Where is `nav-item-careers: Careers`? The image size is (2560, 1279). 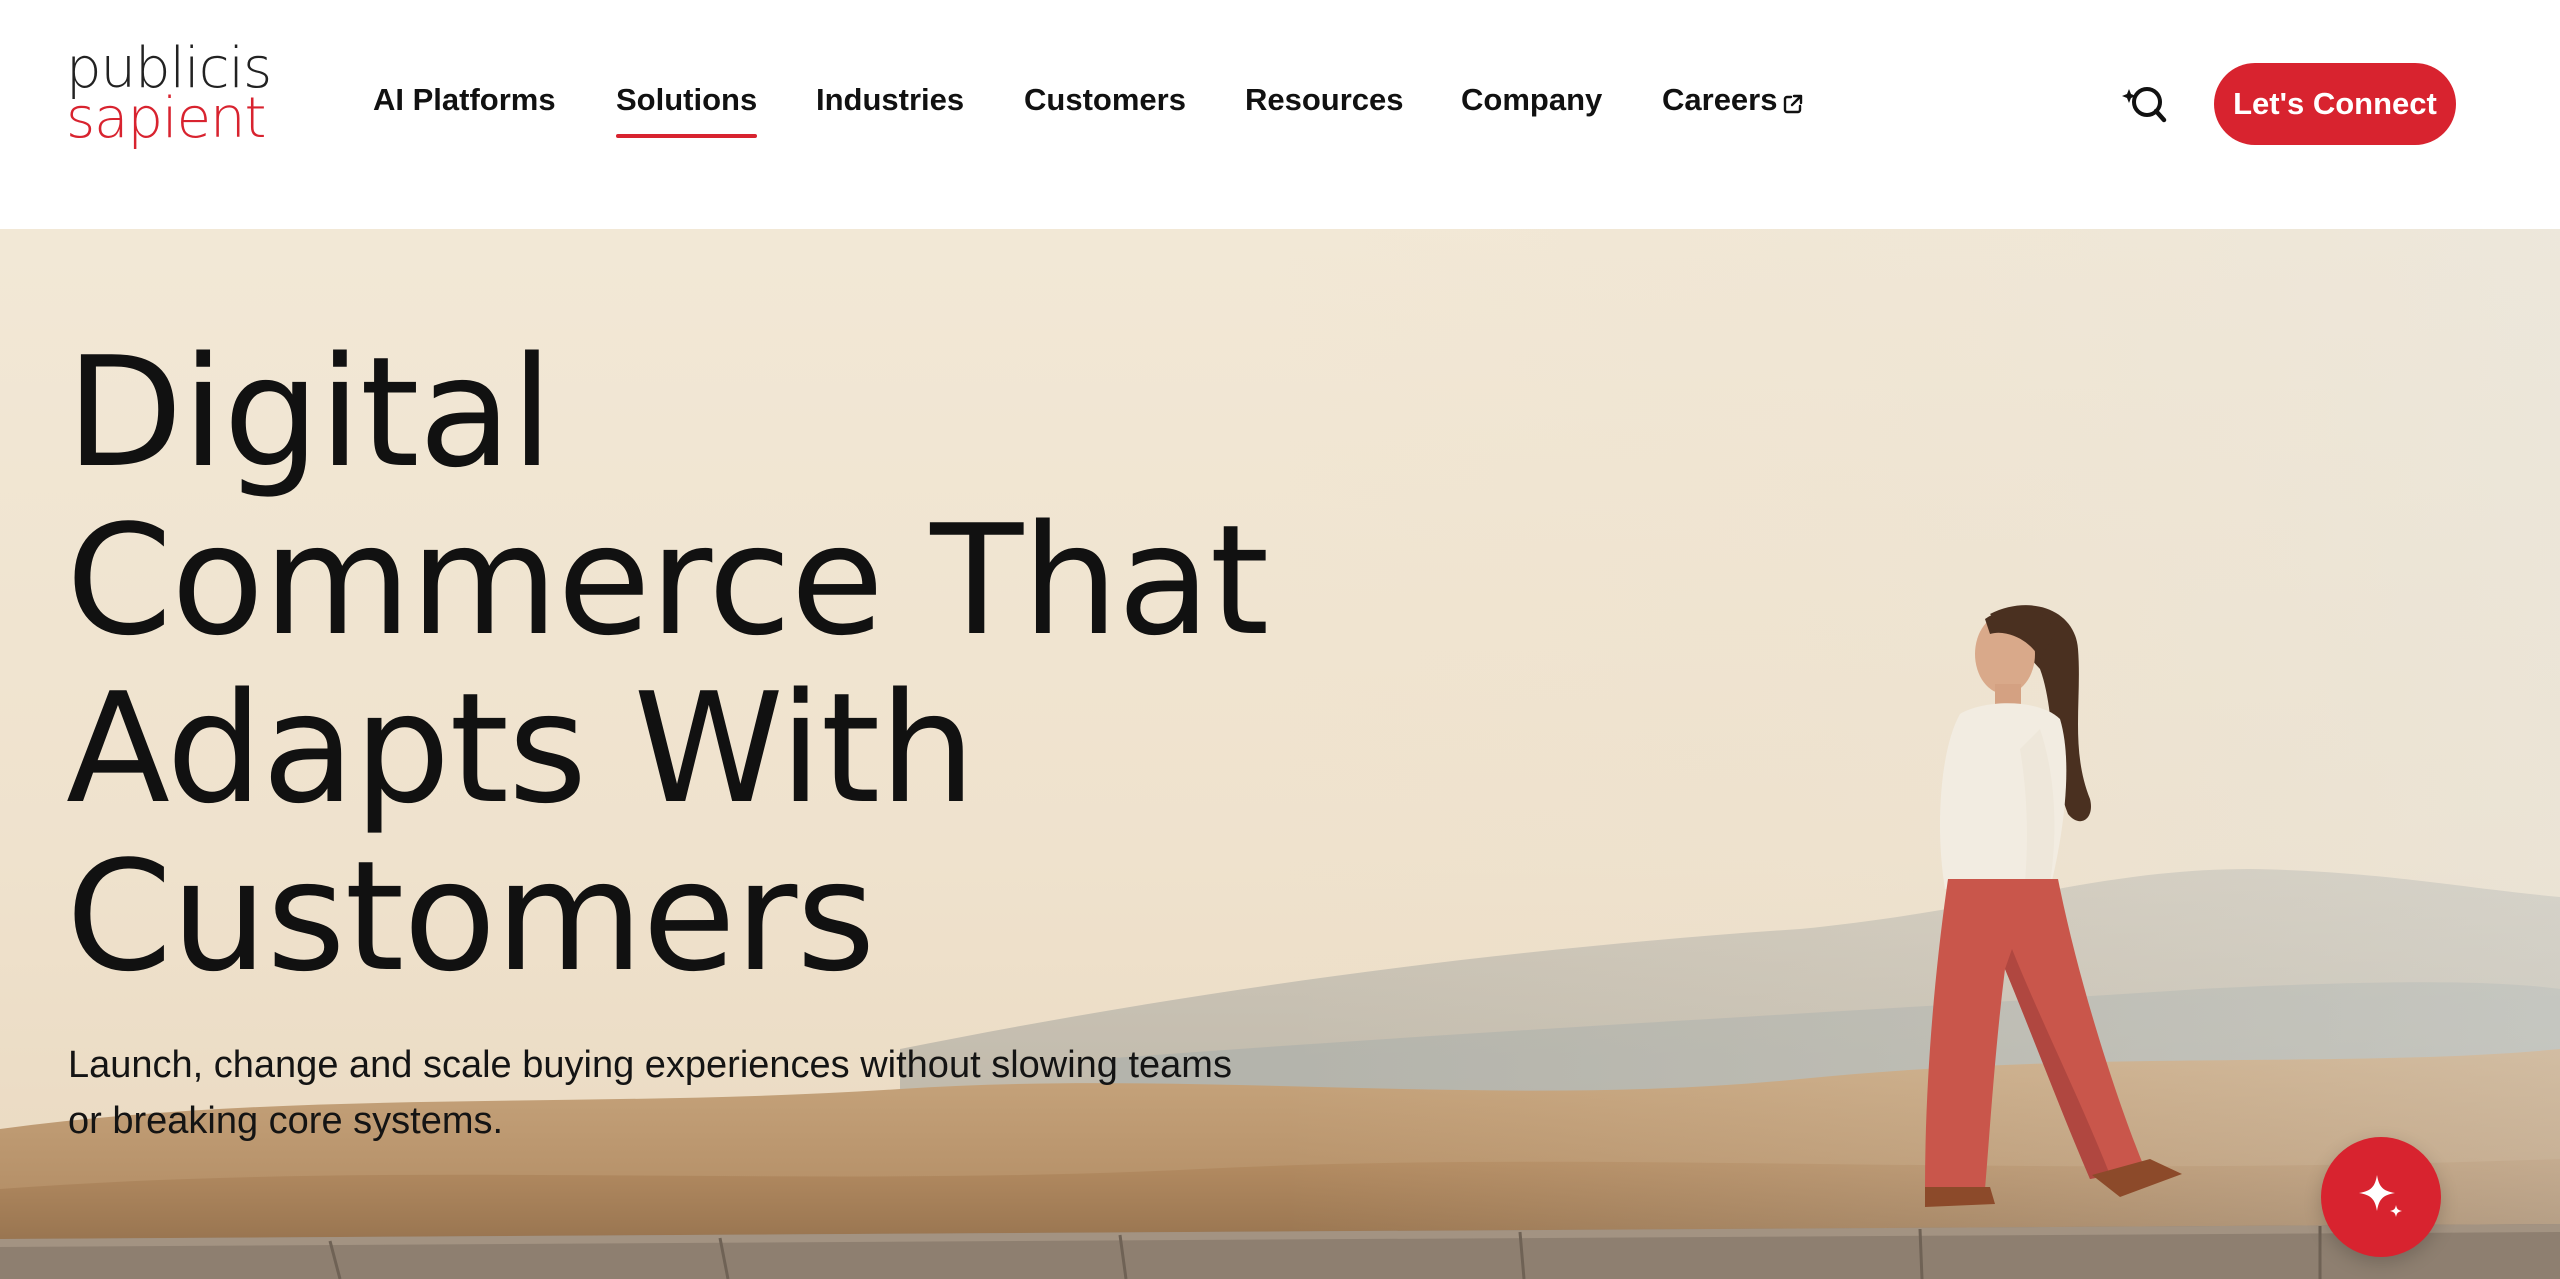 nav-item-careers: Careers is located at coordinates (1719, 106).